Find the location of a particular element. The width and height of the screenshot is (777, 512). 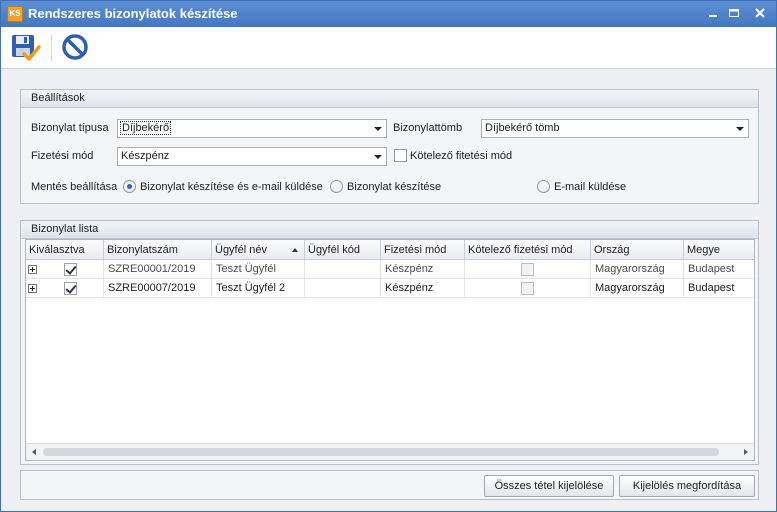

cell-client-name: Teszt Ügyfél is located at coordinates (258, 269).